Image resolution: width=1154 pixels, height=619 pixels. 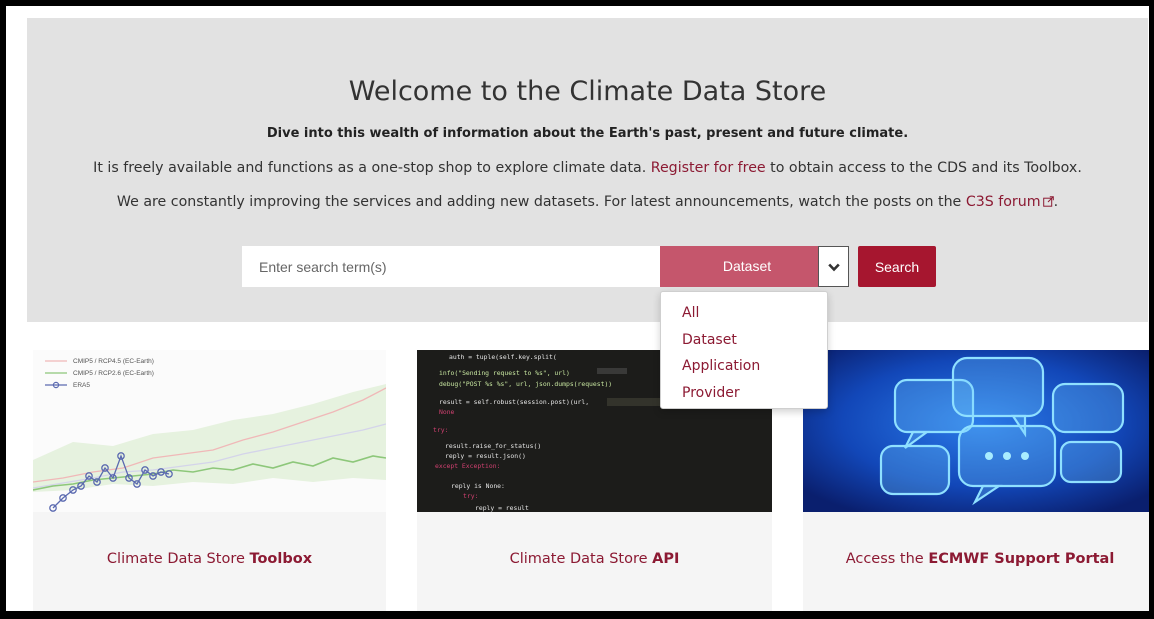 What do you see at coordinates (493, 446) in the screenshot?
I see `code-line: result.raise_for_status()` at bounding box center [493, 446].